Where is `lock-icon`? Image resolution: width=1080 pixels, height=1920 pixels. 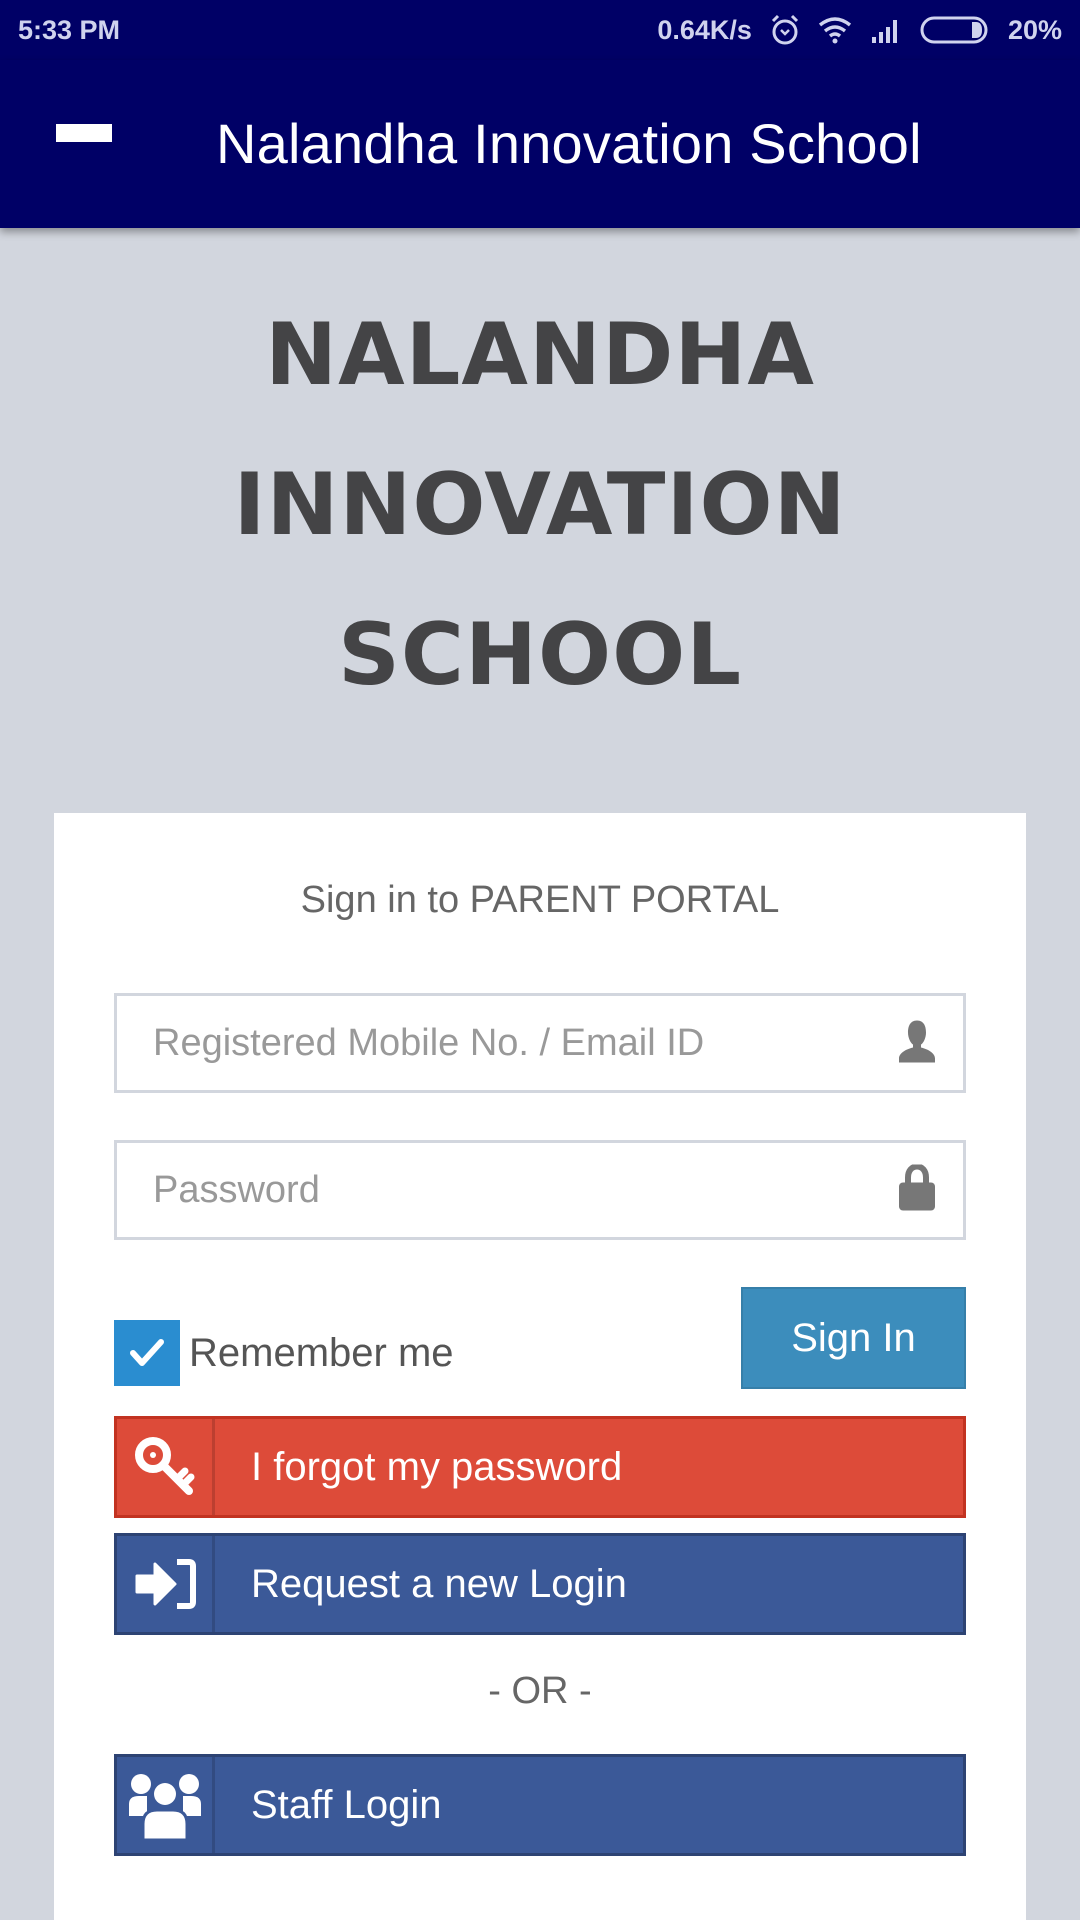 lock-icon is located at coordinates (917, 1189).